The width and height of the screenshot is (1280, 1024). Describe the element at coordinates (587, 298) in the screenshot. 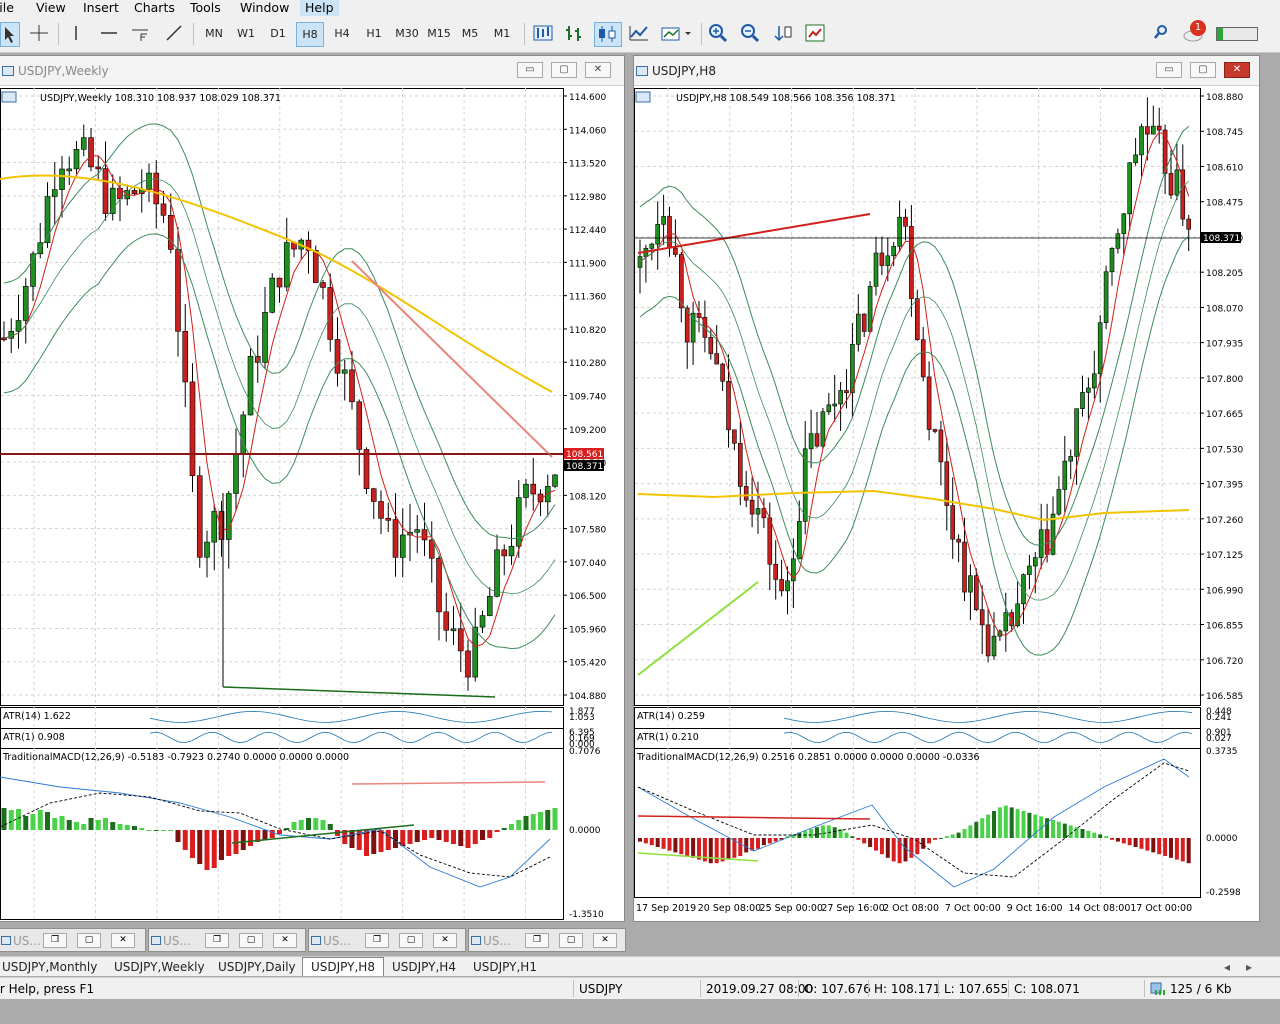

I see `price-tick-label: 111.360` at that location.